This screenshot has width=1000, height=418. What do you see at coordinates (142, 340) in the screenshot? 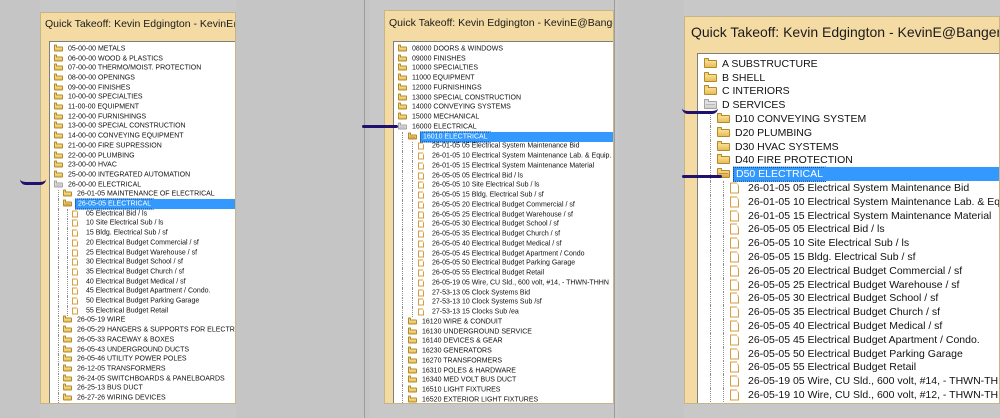
I see `tree-folder: 26-05-33 RACEWAY & BOXES` at bounding box center [142, 340].